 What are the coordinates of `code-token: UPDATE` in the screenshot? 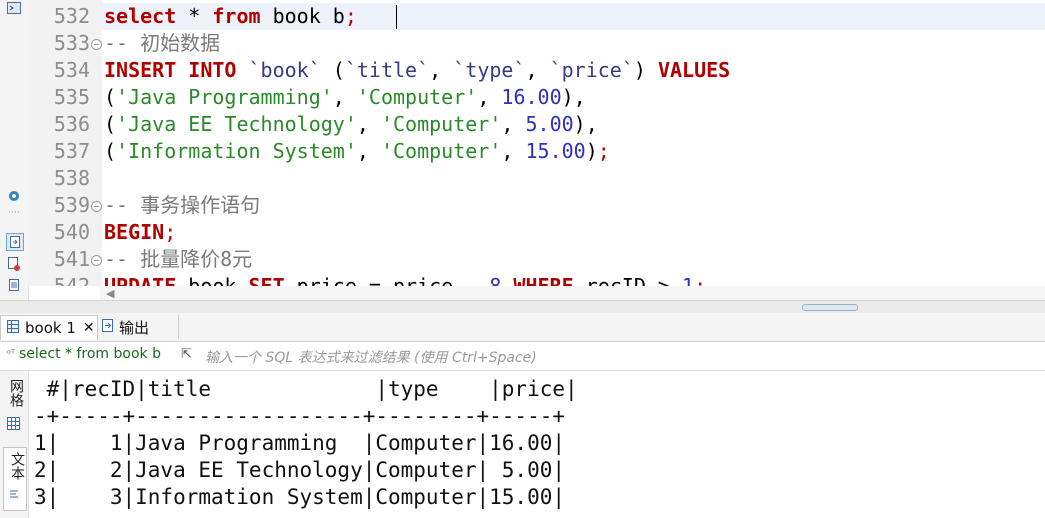 It's located at (140, 280).